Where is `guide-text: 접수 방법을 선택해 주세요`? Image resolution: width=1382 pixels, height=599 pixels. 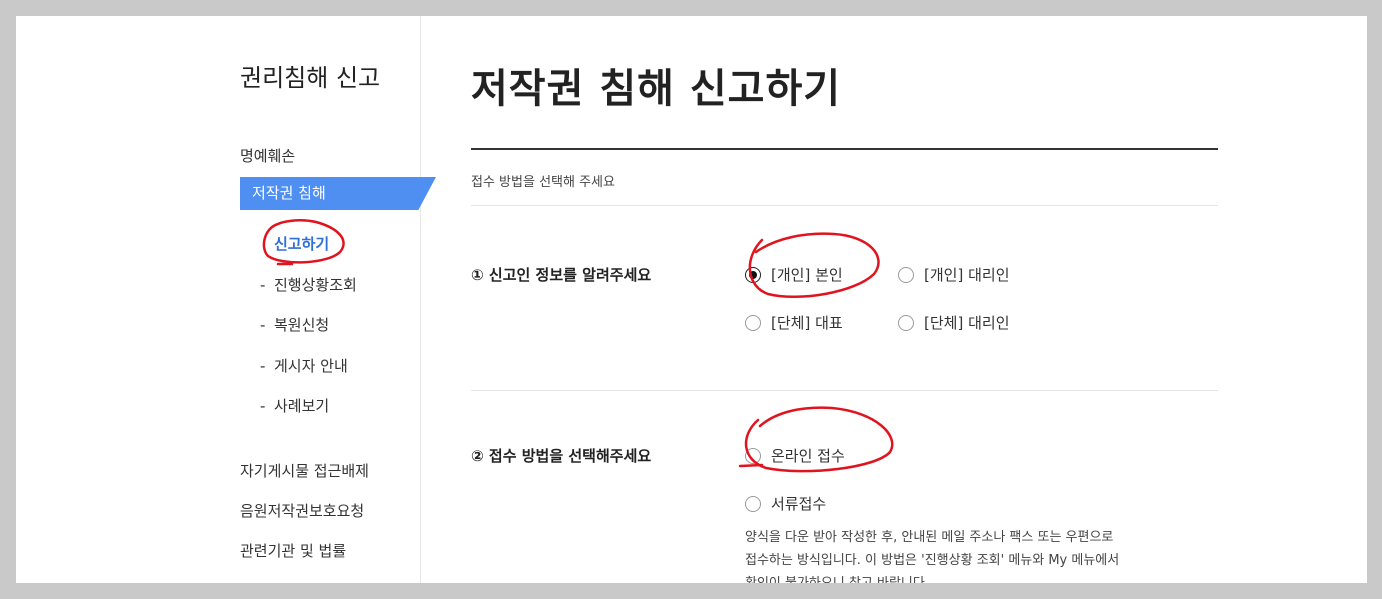 guide-text: 접수 방법을 선택해 주세요 is located at coordinates (543, 182).